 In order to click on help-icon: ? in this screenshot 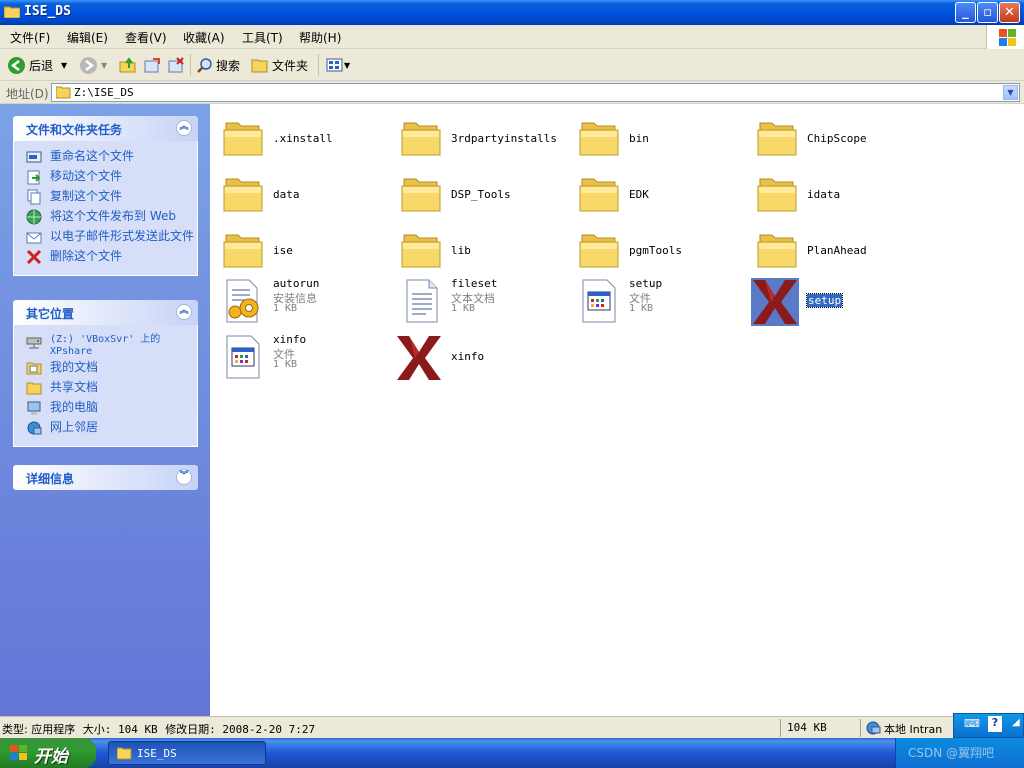, I will do `click(995, 724)`.